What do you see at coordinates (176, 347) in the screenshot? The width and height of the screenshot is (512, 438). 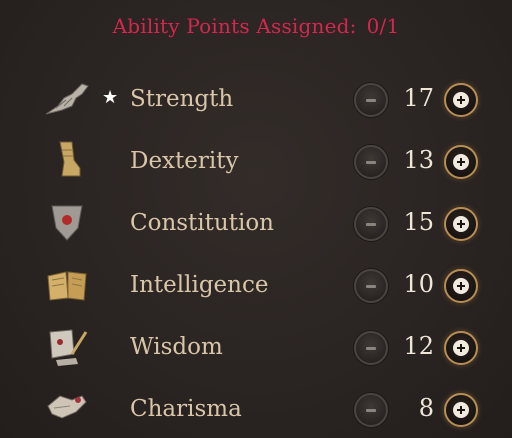 I see `ability-label: Wisdom` at bounding box center [176, 347].